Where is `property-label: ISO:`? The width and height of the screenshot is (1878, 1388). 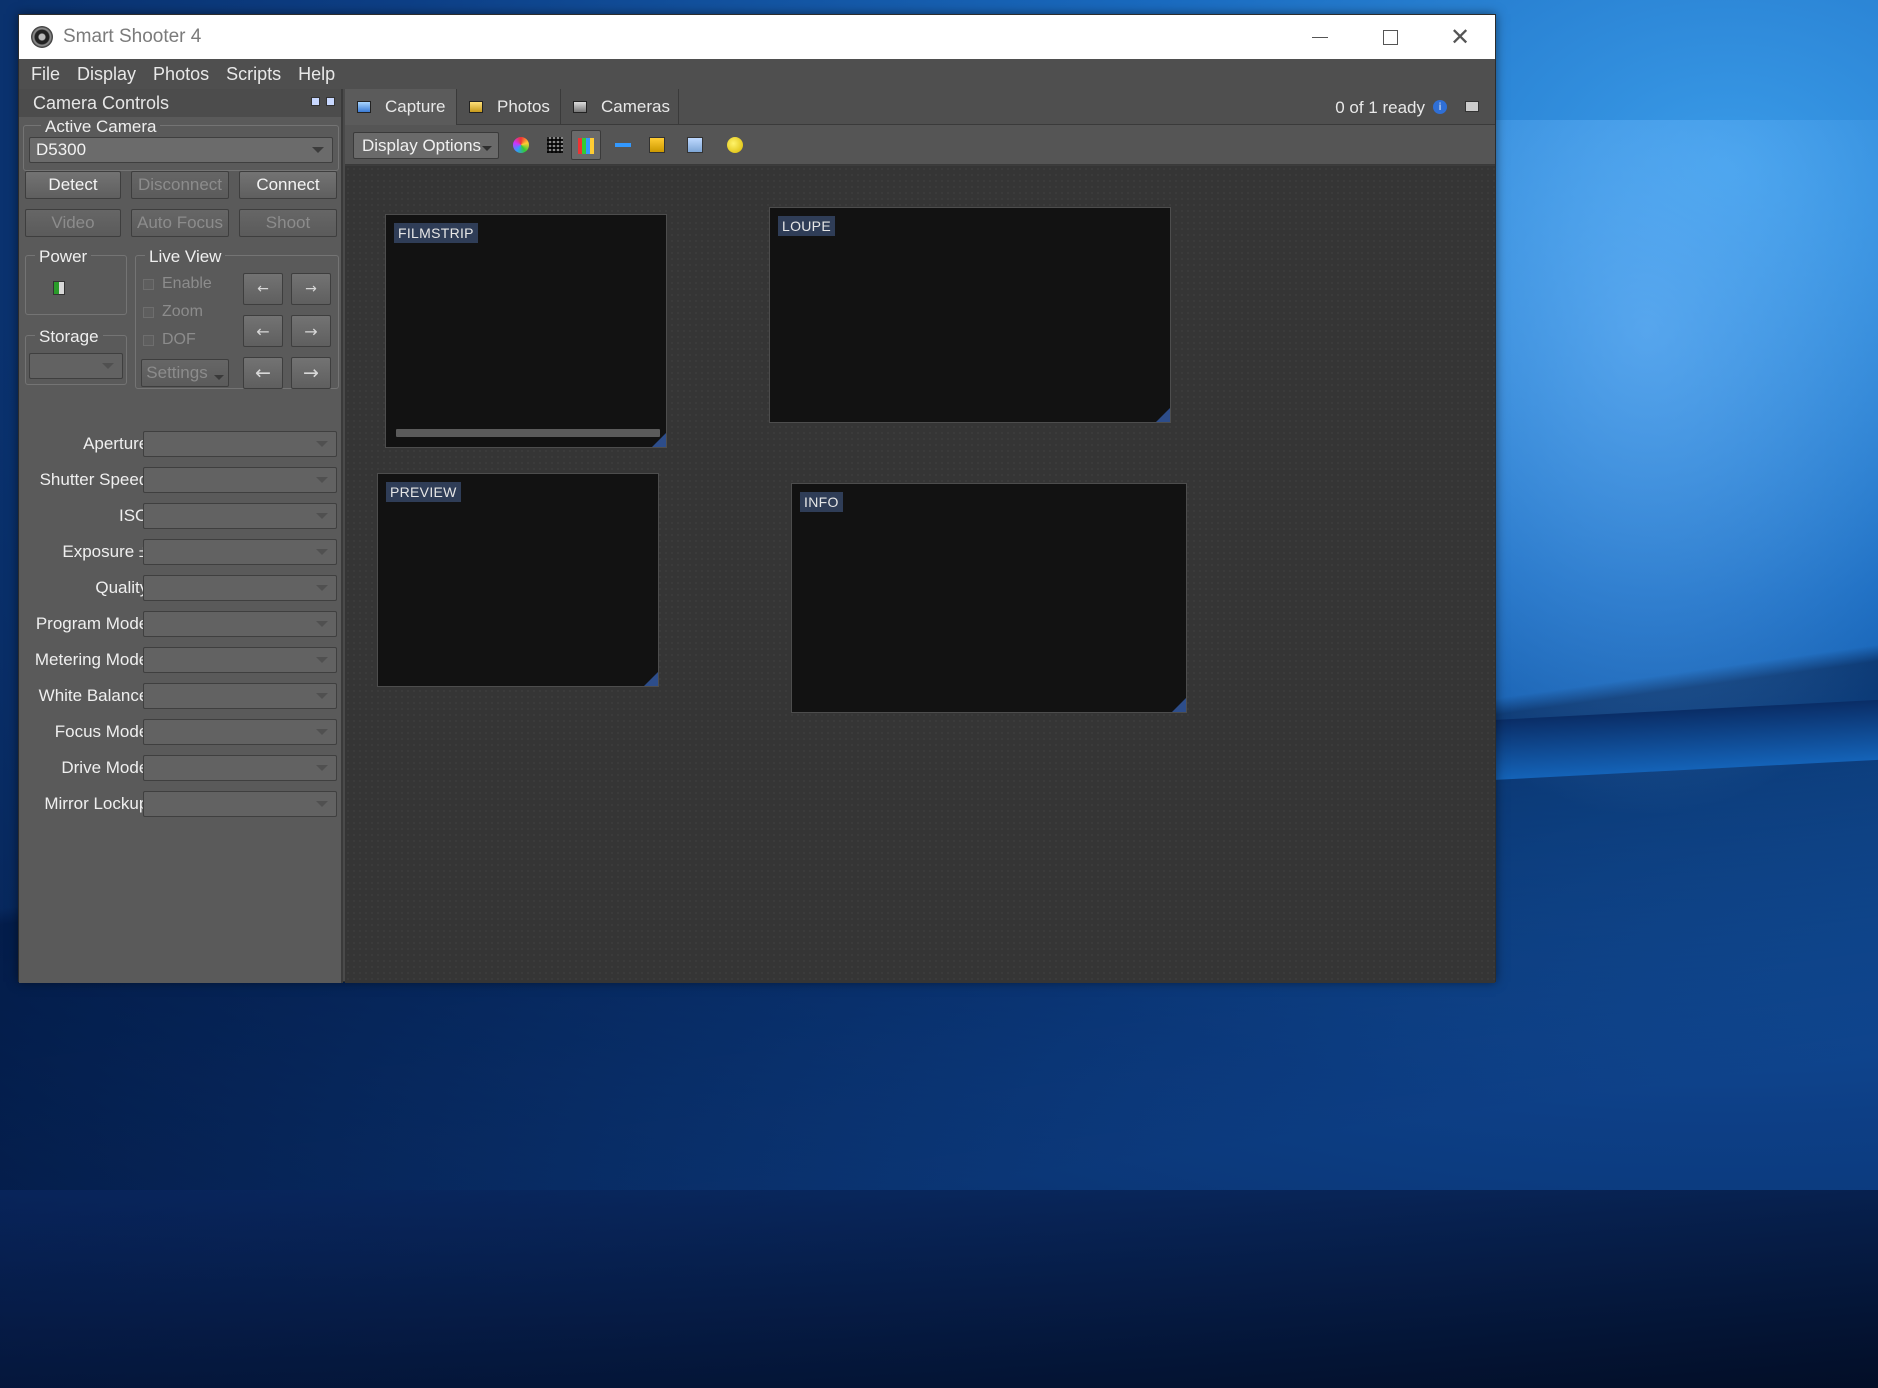 property-label: ISO: is located at coordinates (135, 515).